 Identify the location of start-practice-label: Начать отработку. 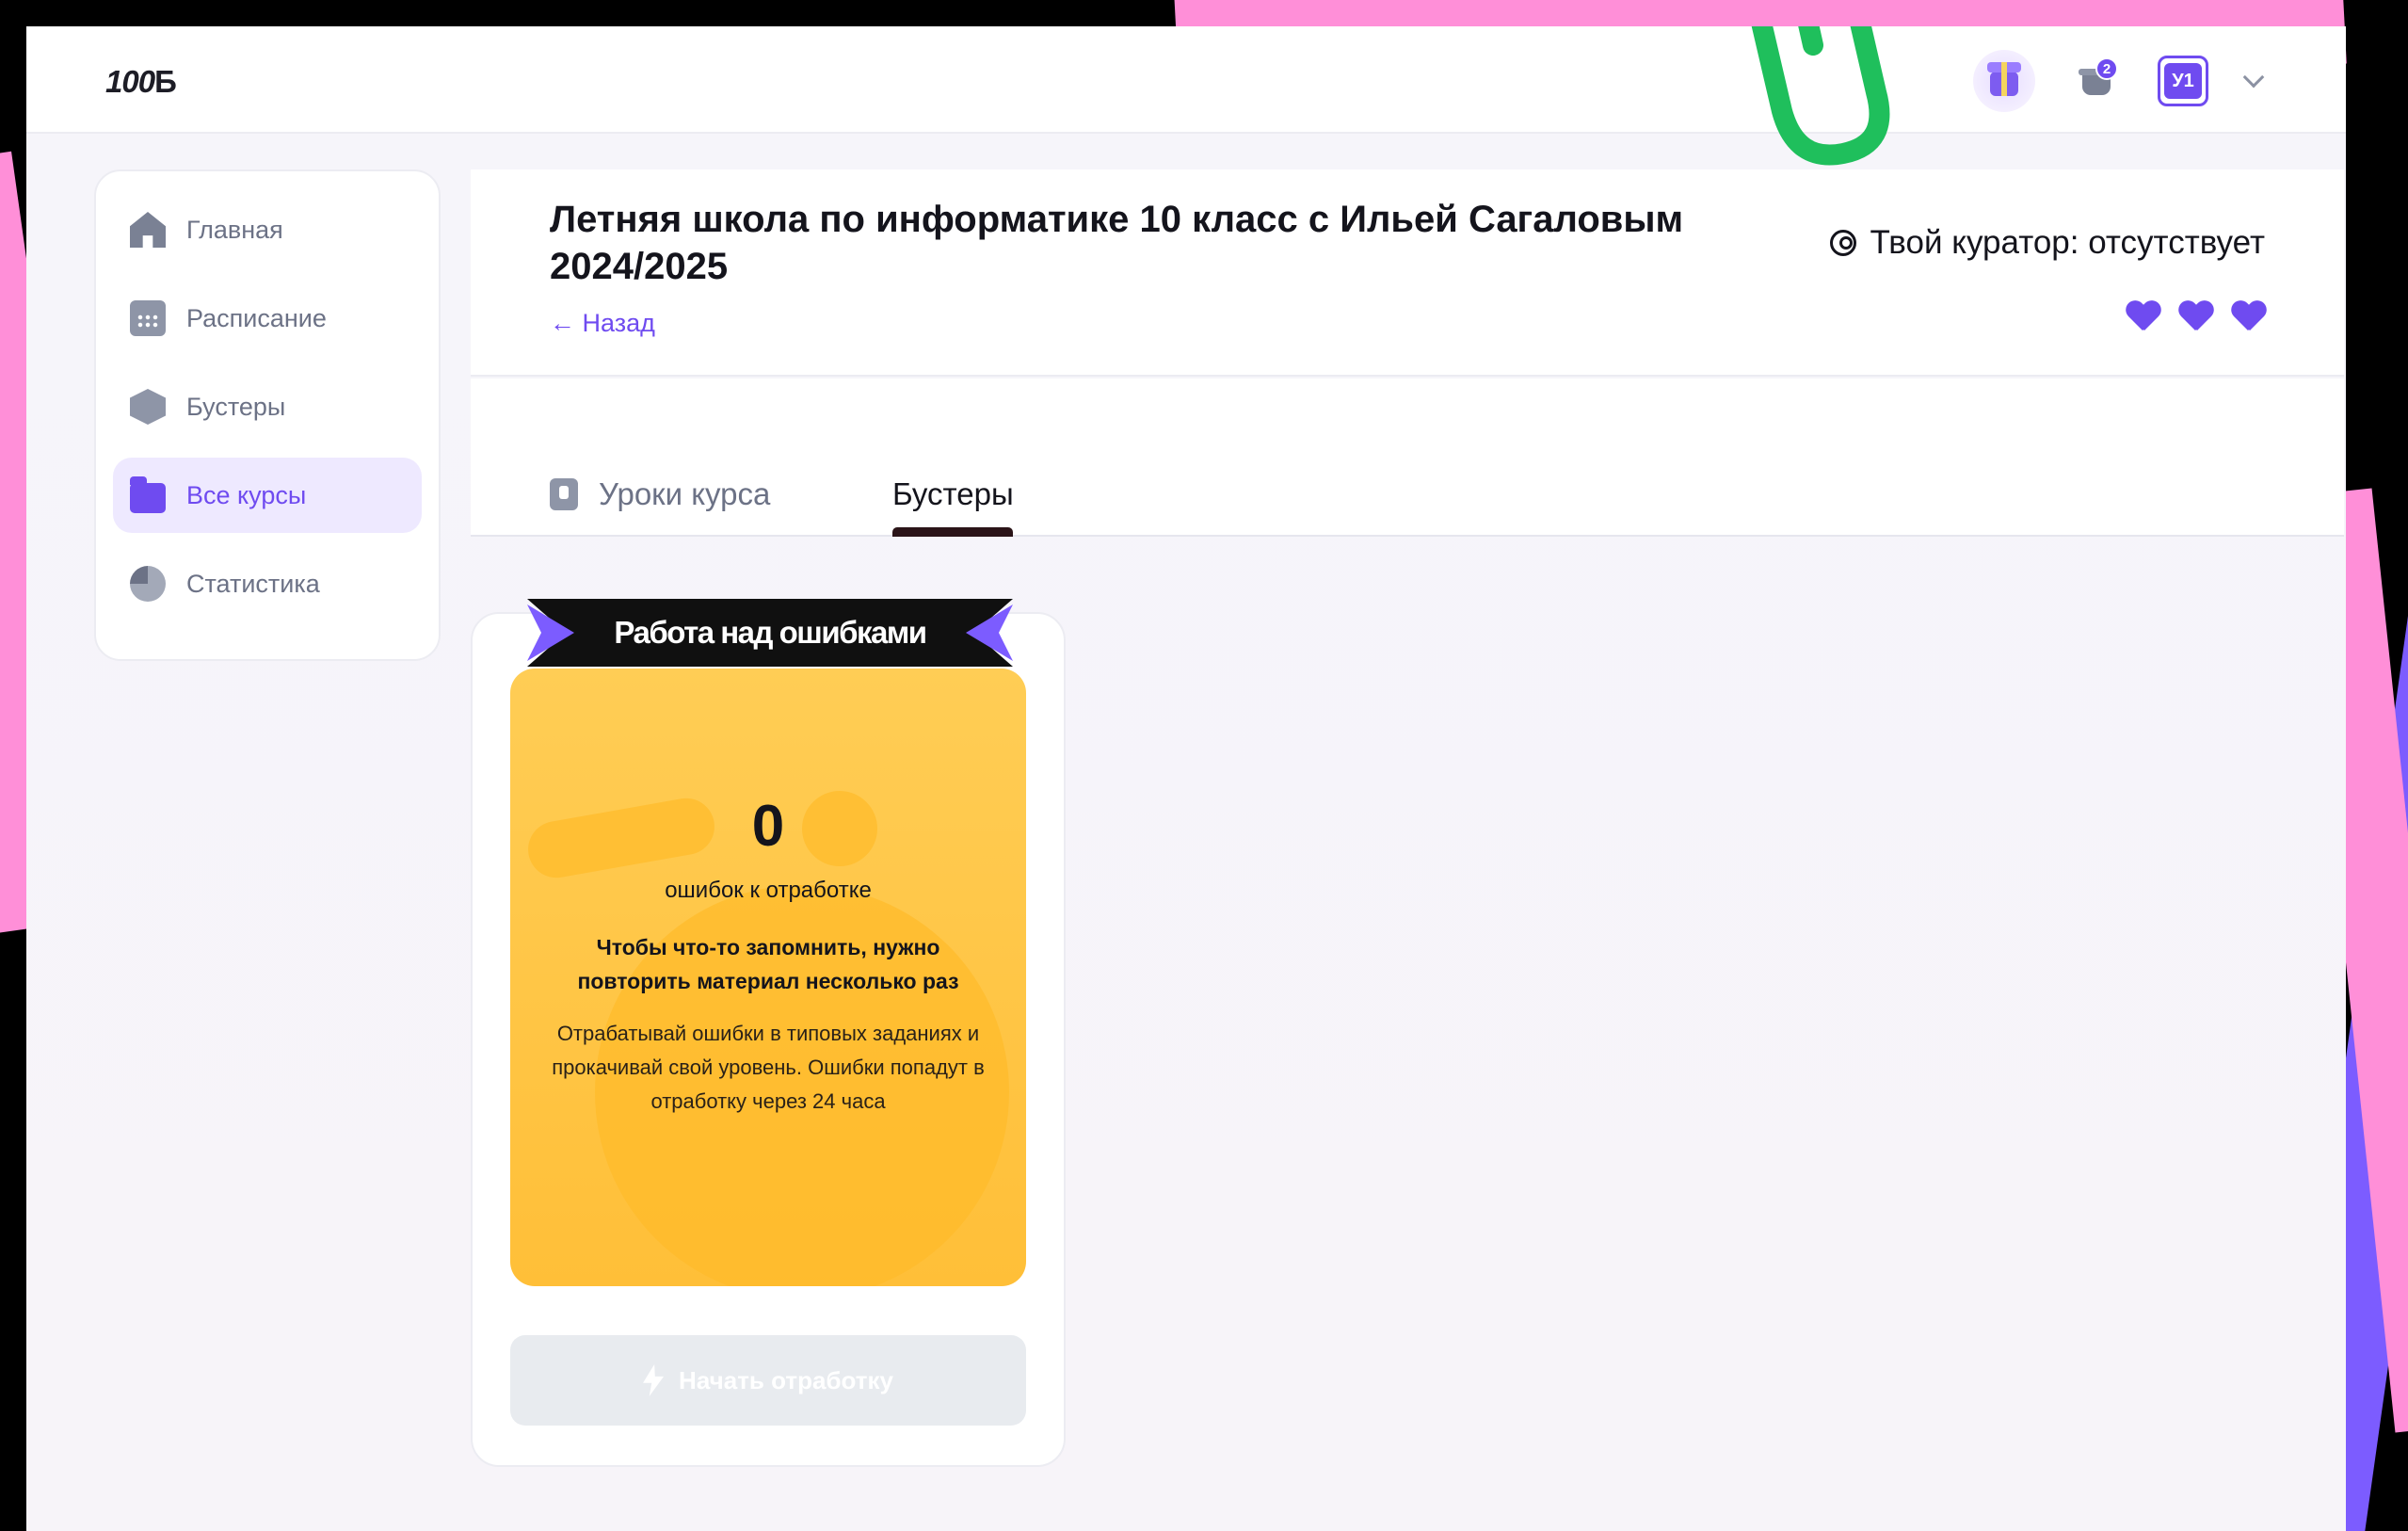
(786, 1379).